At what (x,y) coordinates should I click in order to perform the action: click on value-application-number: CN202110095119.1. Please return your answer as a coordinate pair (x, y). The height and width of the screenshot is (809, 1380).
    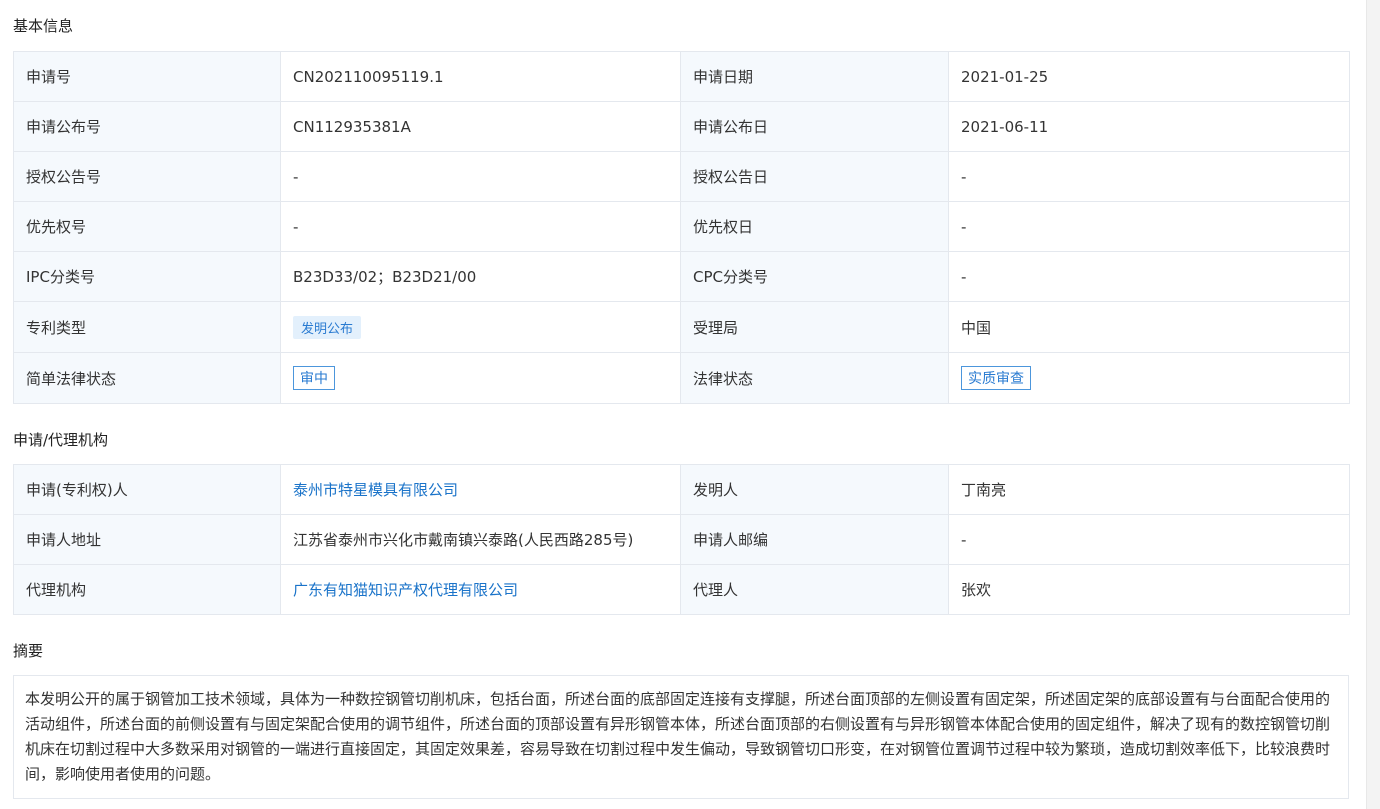
    Looking at the image, I should click on (480, 76).